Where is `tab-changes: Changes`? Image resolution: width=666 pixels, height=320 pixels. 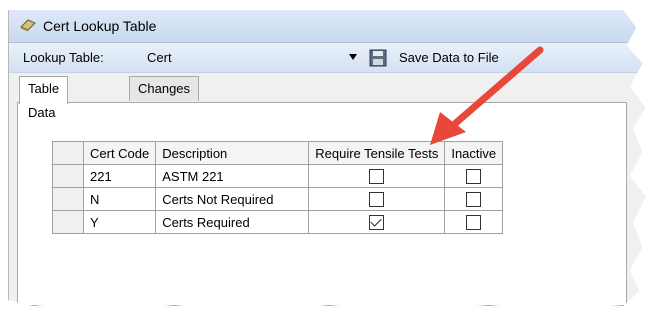 tab-changes: Changes is located at coordinates (164, 88).